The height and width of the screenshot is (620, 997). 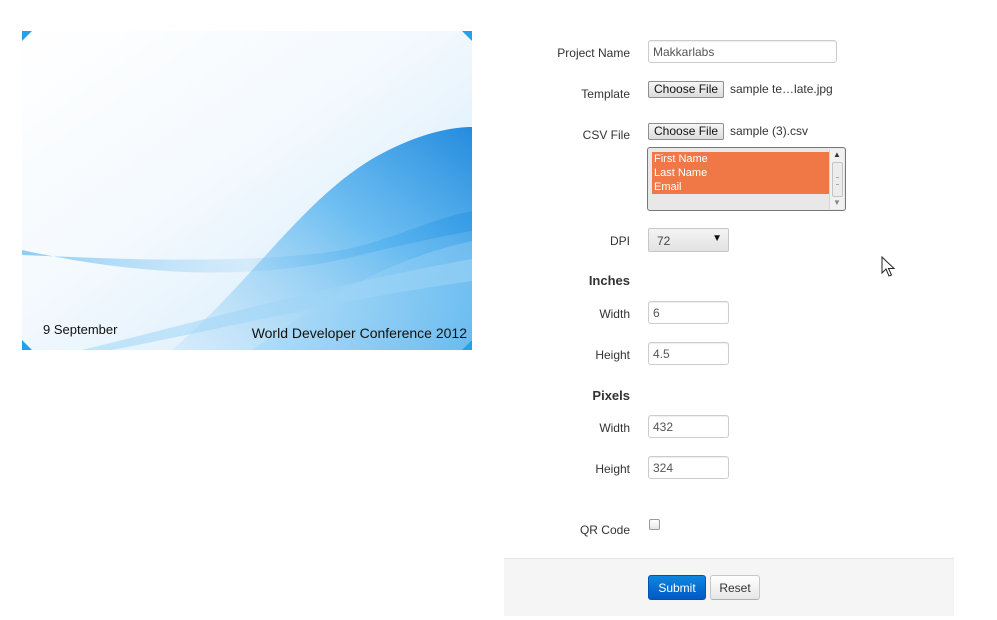 I want to click on csv-columns-list: First Name Last Name Email, so click(x=740, y=173).